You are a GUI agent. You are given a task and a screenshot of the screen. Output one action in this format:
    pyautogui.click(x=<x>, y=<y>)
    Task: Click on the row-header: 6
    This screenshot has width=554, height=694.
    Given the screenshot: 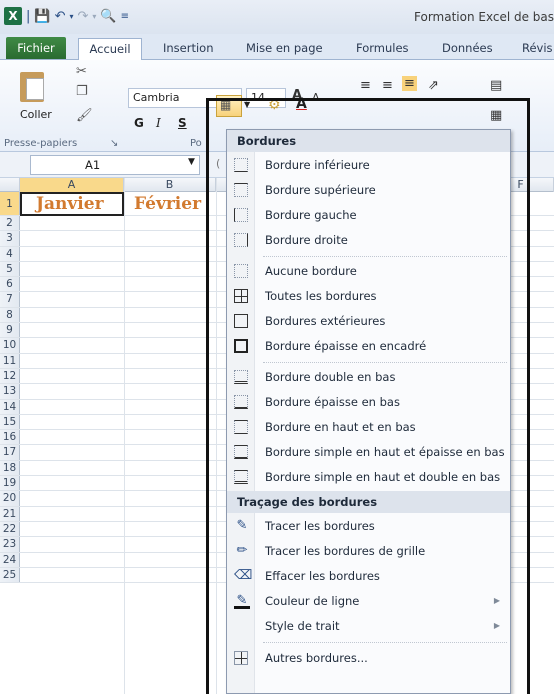 What is the action you would take?
    pyautogui.click(x=10, y=284)
    